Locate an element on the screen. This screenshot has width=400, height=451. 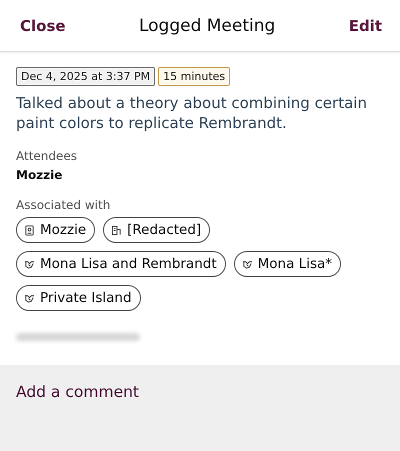
contact-card-icon is located at coordinates (29, 230).